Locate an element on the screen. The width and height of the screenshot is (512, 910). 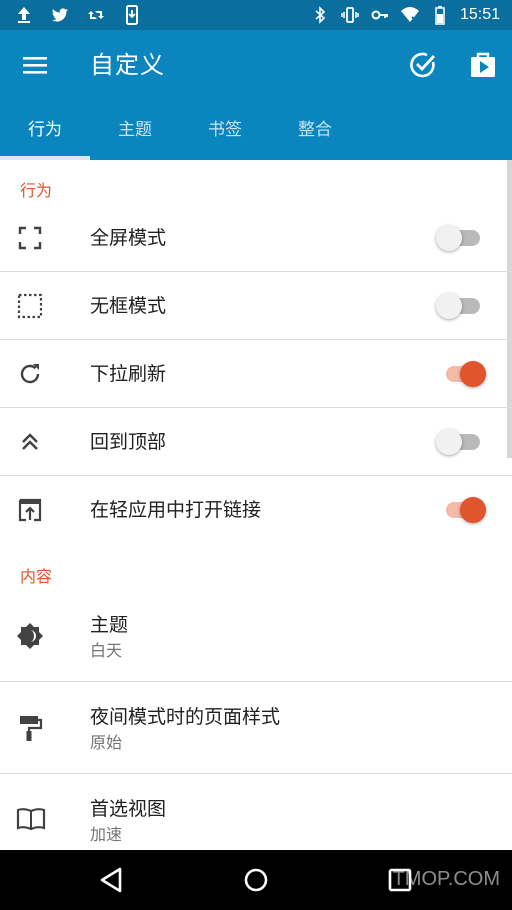
tab-bookmarks: 书签 is located at coordinates (225, 131).